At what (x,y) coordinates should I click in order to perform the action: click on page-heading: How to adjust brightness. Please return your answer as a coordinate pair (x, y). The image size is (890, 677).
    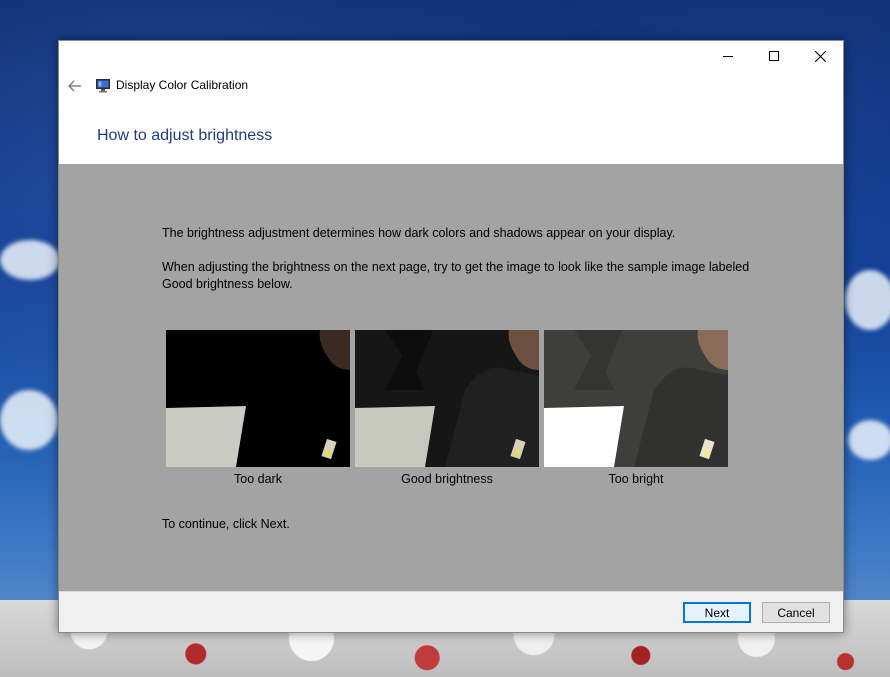
    Looking at the image, I should click on (185, 135).